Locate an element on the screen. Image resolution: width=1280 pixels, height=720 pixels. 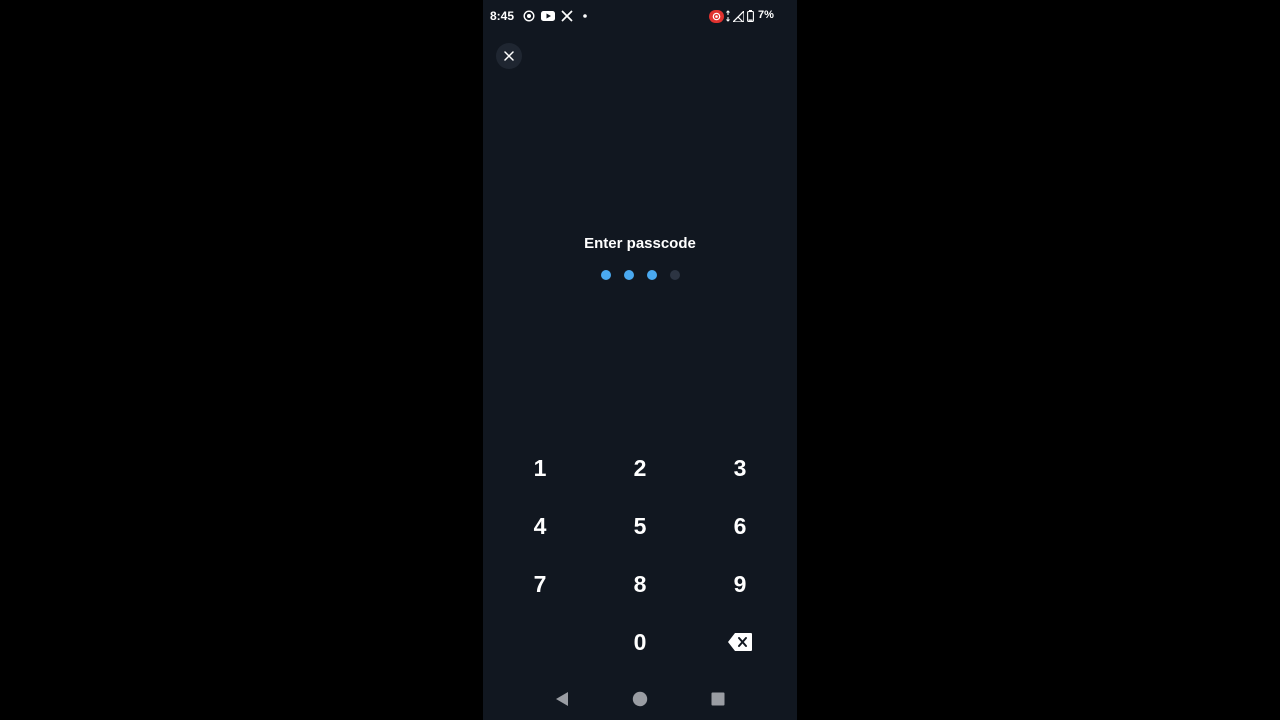
close-icon is located at coordinates (509, 56).